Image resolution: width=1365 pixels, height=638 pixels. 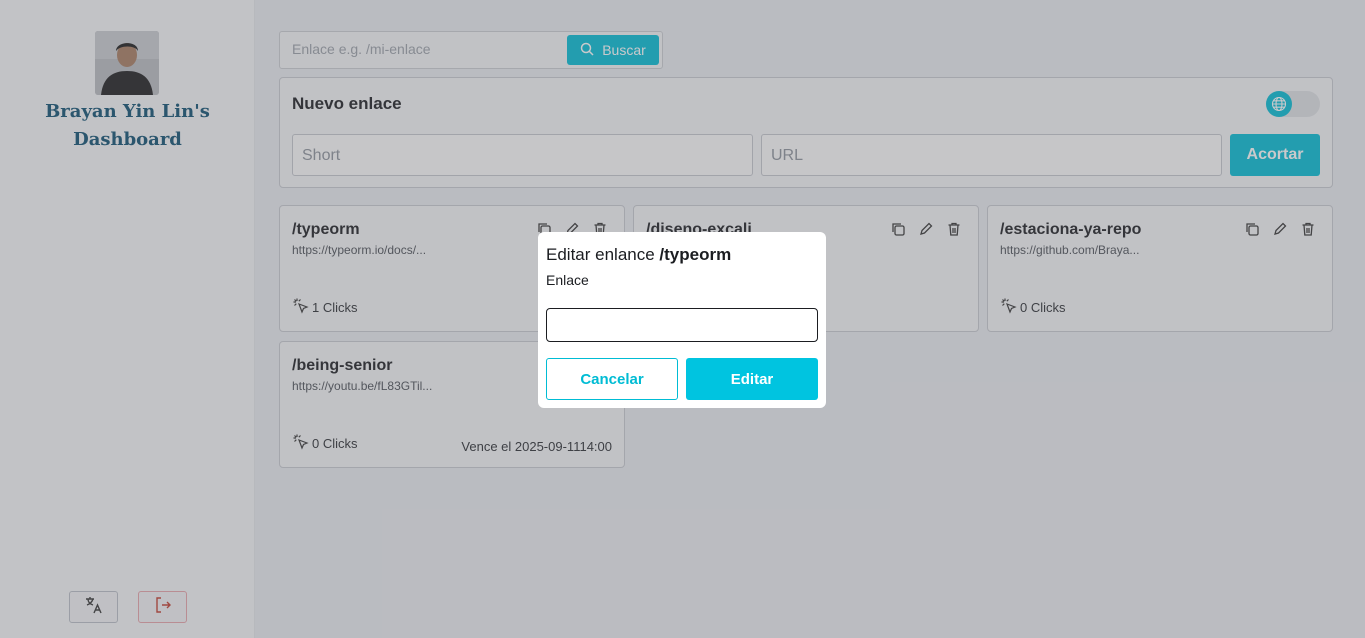 I want to click on link-edit-input, so click(x=682, y=325).